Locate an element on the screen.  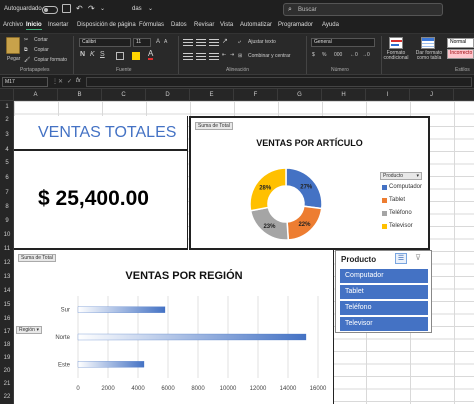
row-header: 22 is located at coordinates (7, 397).